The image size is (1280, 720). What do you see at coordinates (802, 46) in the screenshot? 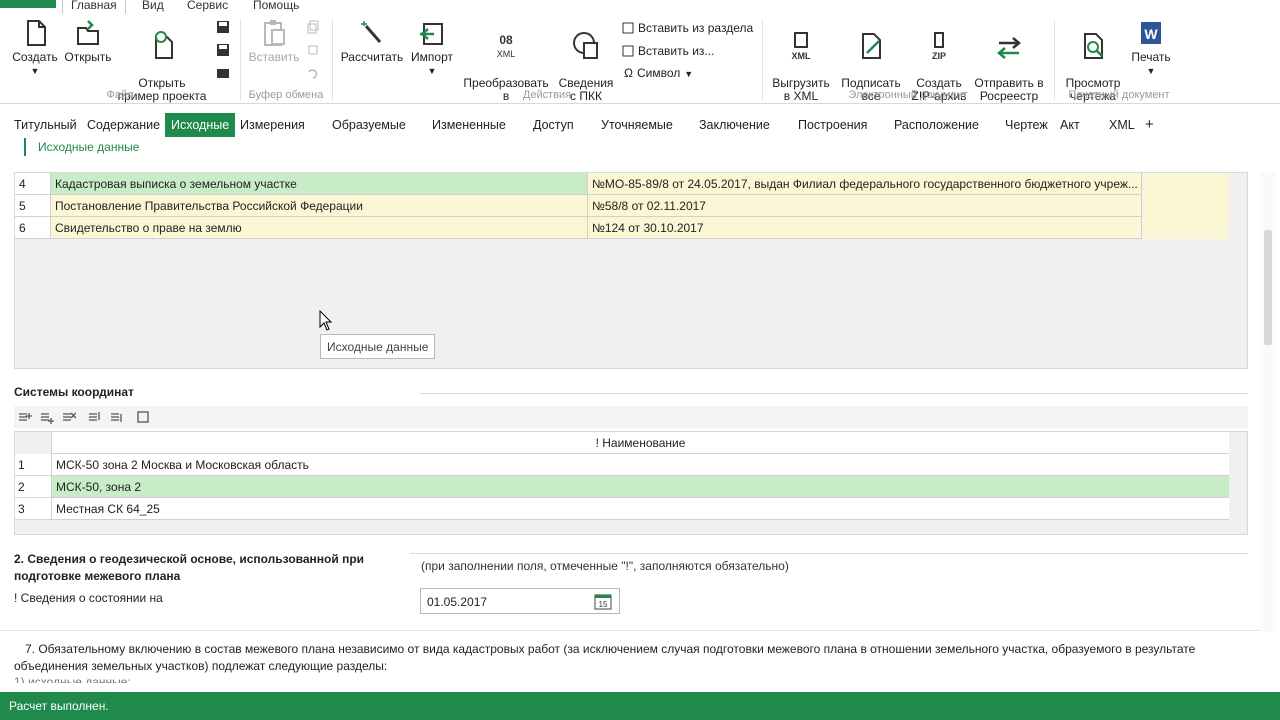
I see `xml-file-icon: XML` at bounding box center [802, 46].